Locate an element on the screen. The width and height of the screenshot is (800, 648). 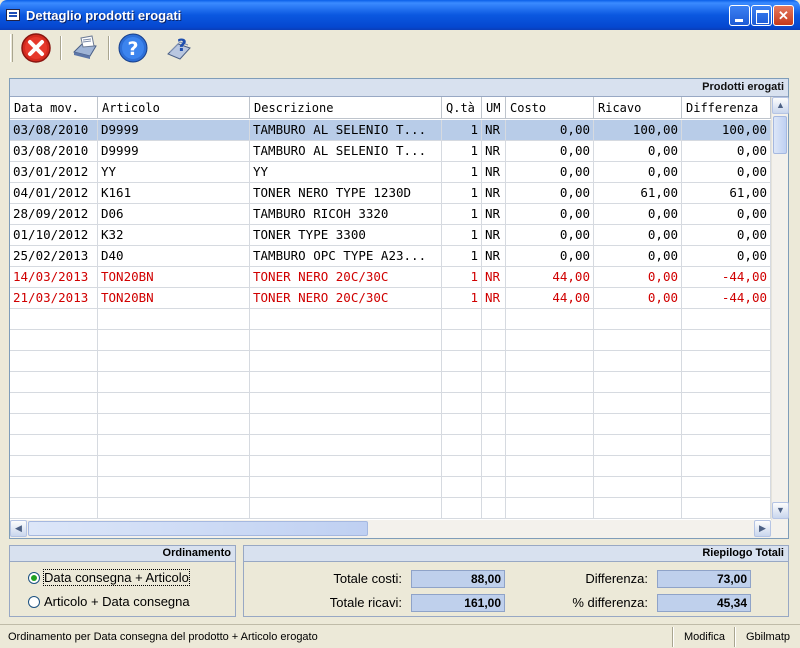
col-header-qta: Q.tà is located at coordinates (462, 107).